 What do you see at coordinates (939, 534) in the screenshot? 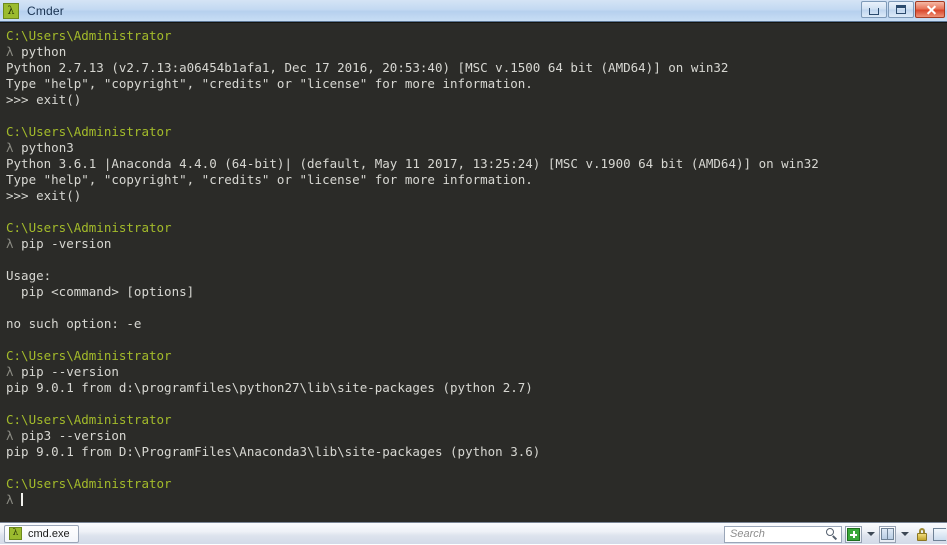
I see `edge-button` at bounding box center [939, 534].